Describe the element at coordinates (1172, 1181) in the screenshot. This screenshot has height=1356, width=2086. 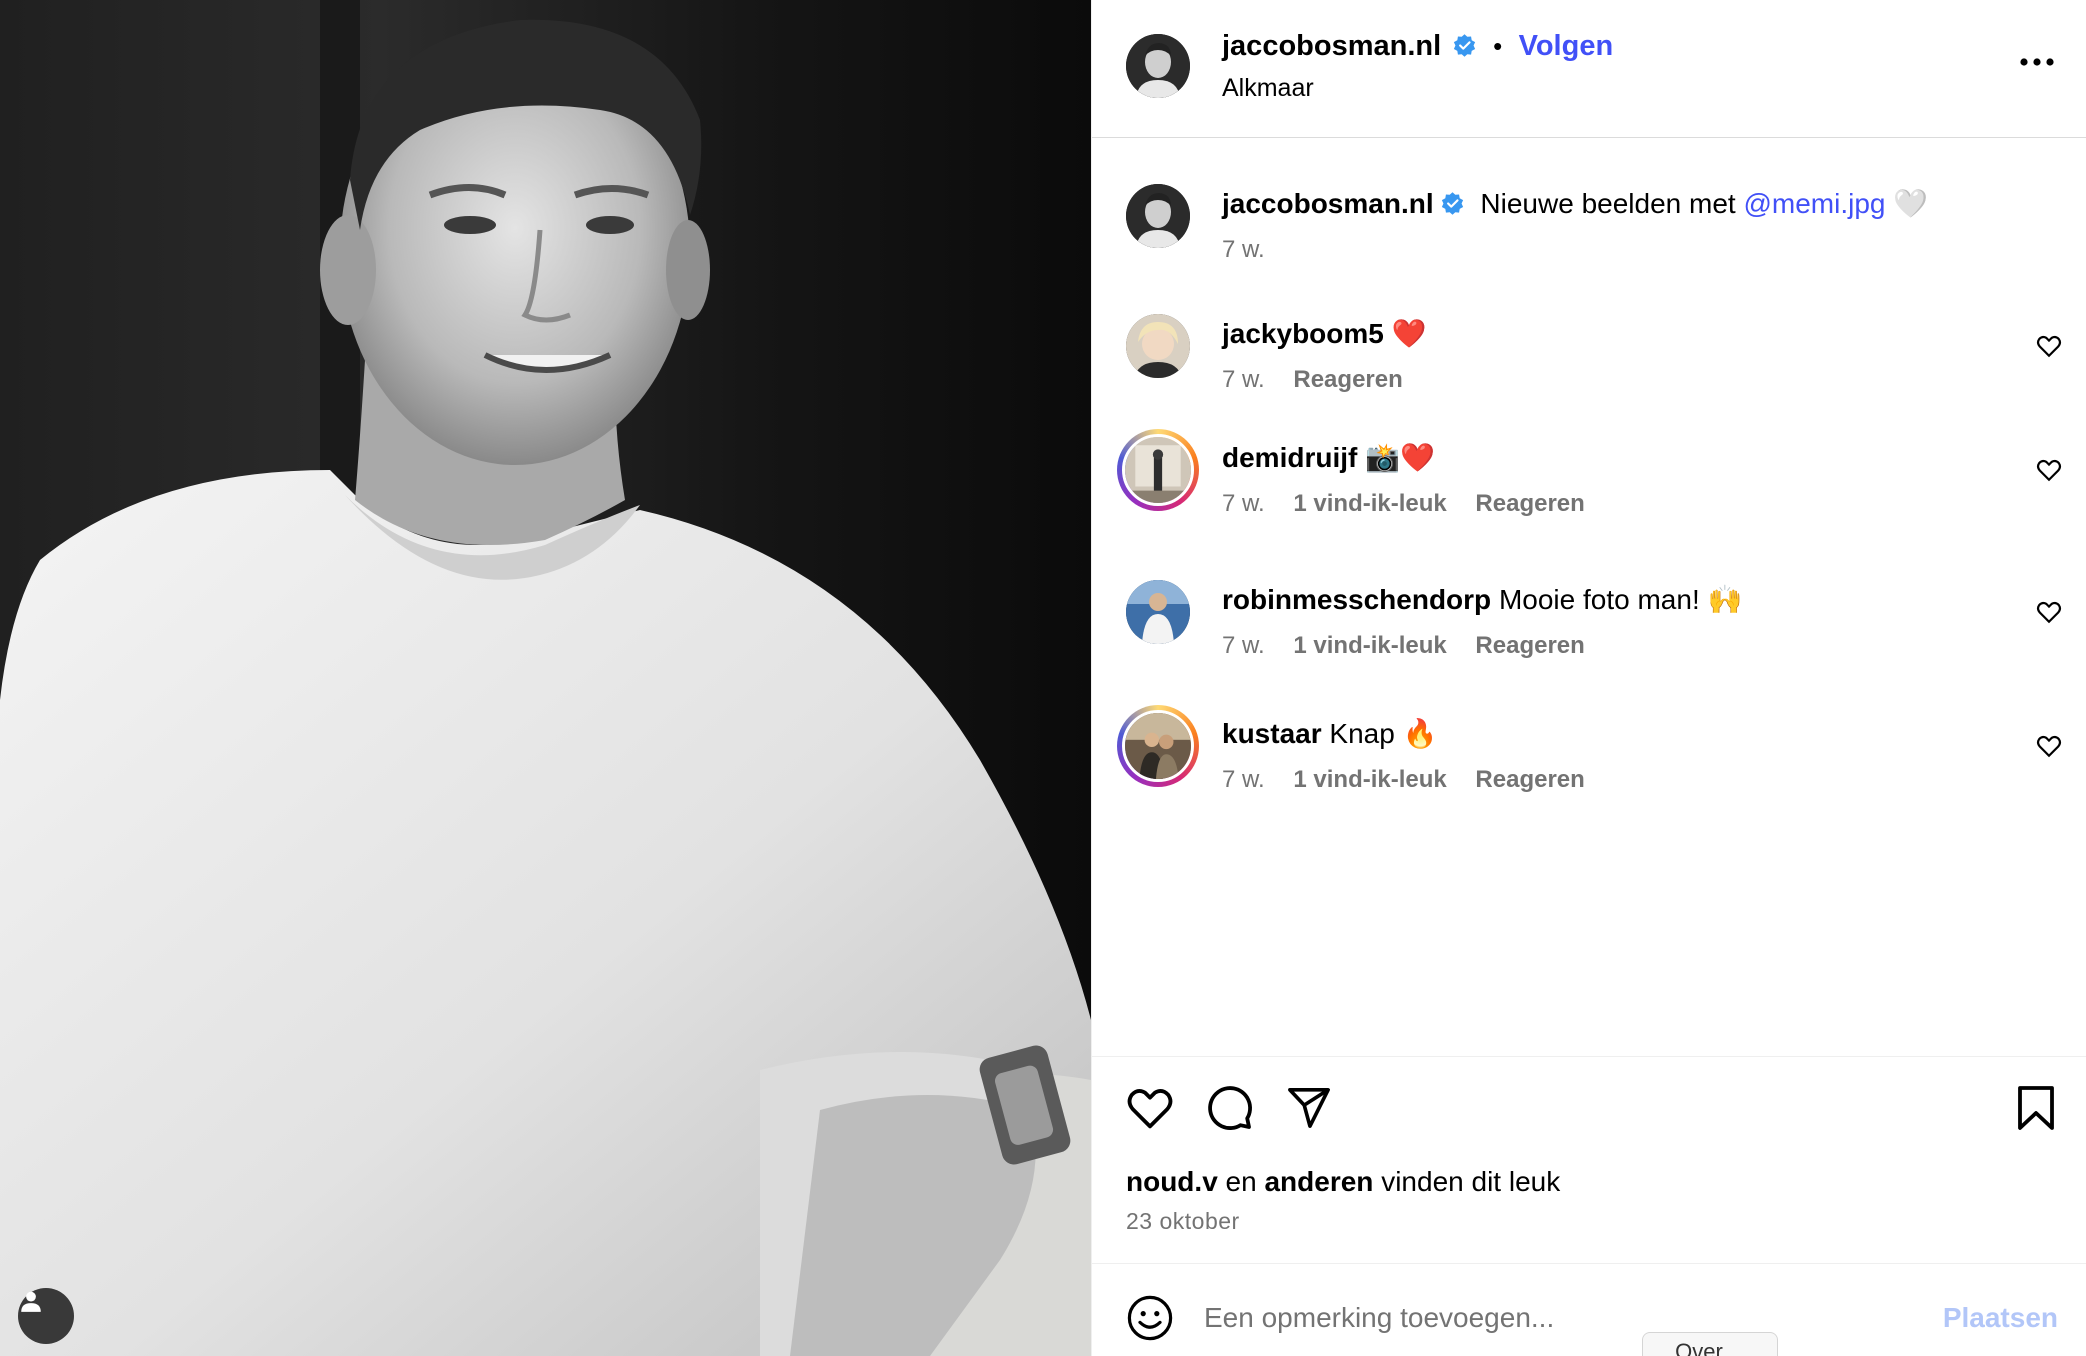
I see `likes-first-user: noud.v` at that location.